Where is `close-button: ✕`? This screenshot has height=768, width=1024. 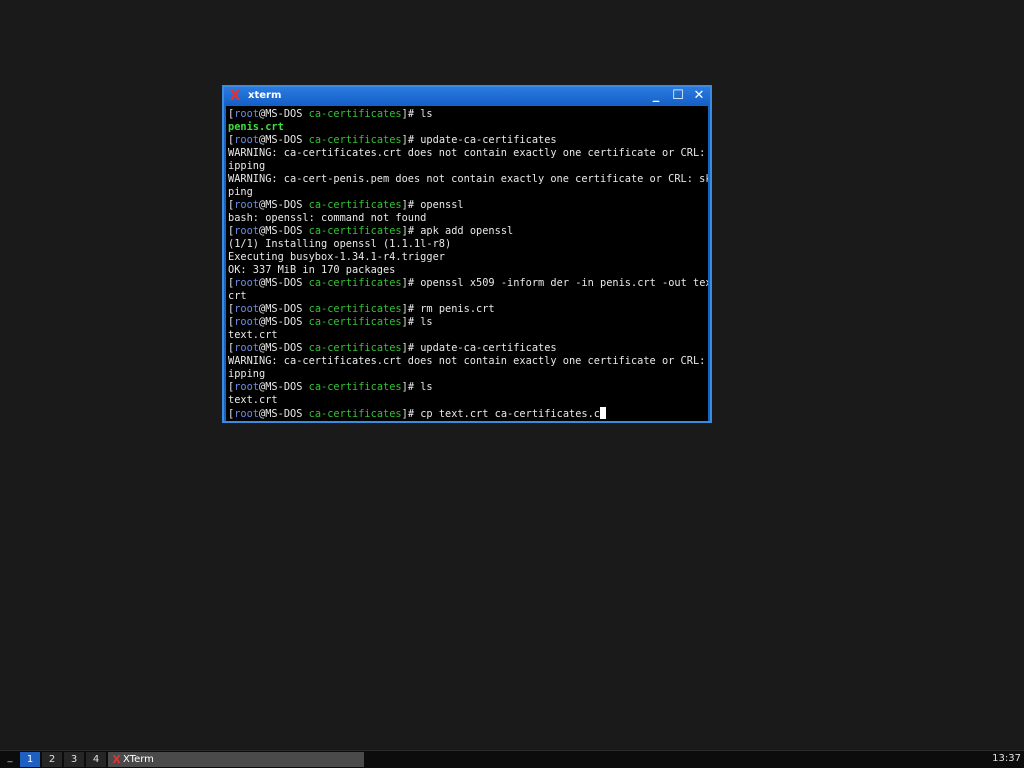
close-button: ✕ is located at coordinates (699, 96).